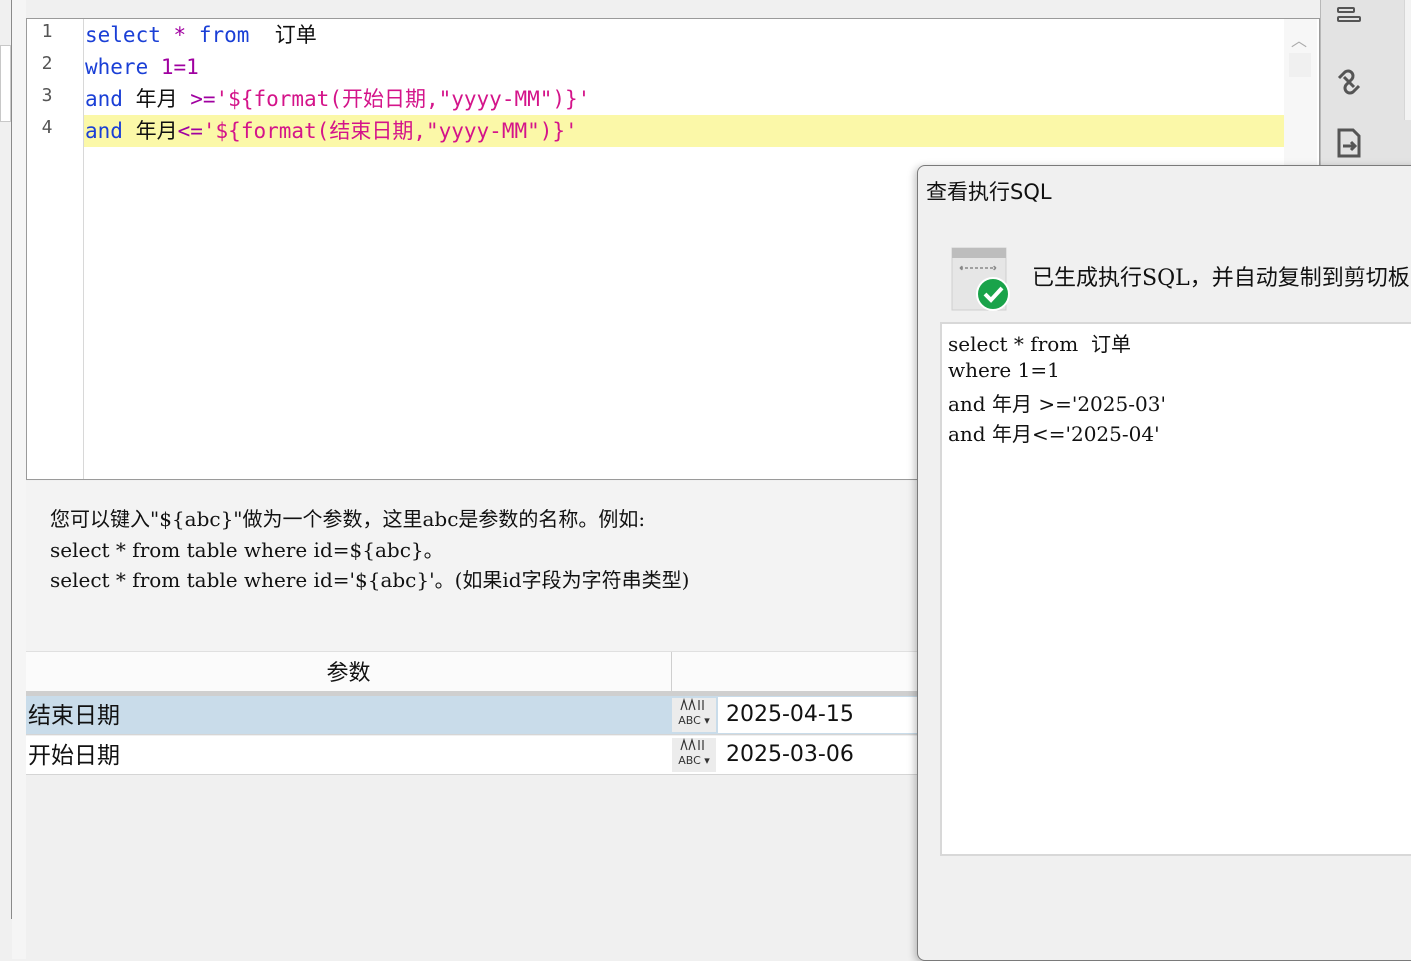 This screenshot has height=961, width=1411. What do you see at coordinates (74, 716) in the screenshot?
I see `param-name: 结束日期` at bounding box center [74, 716].